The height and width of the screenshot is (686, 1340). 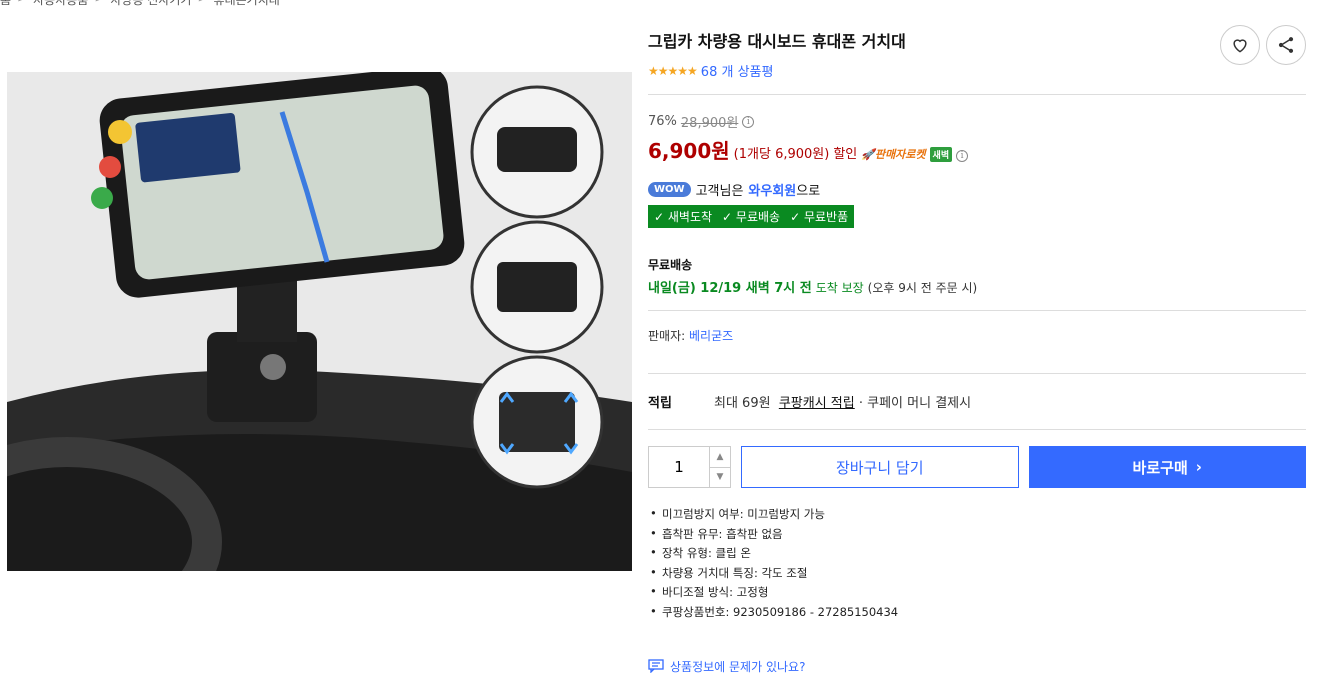 What do you see at coordinates (720, 478) in the screenshot?
I see `quantity-down-icon: ▼` at bounding box center [720, 478].